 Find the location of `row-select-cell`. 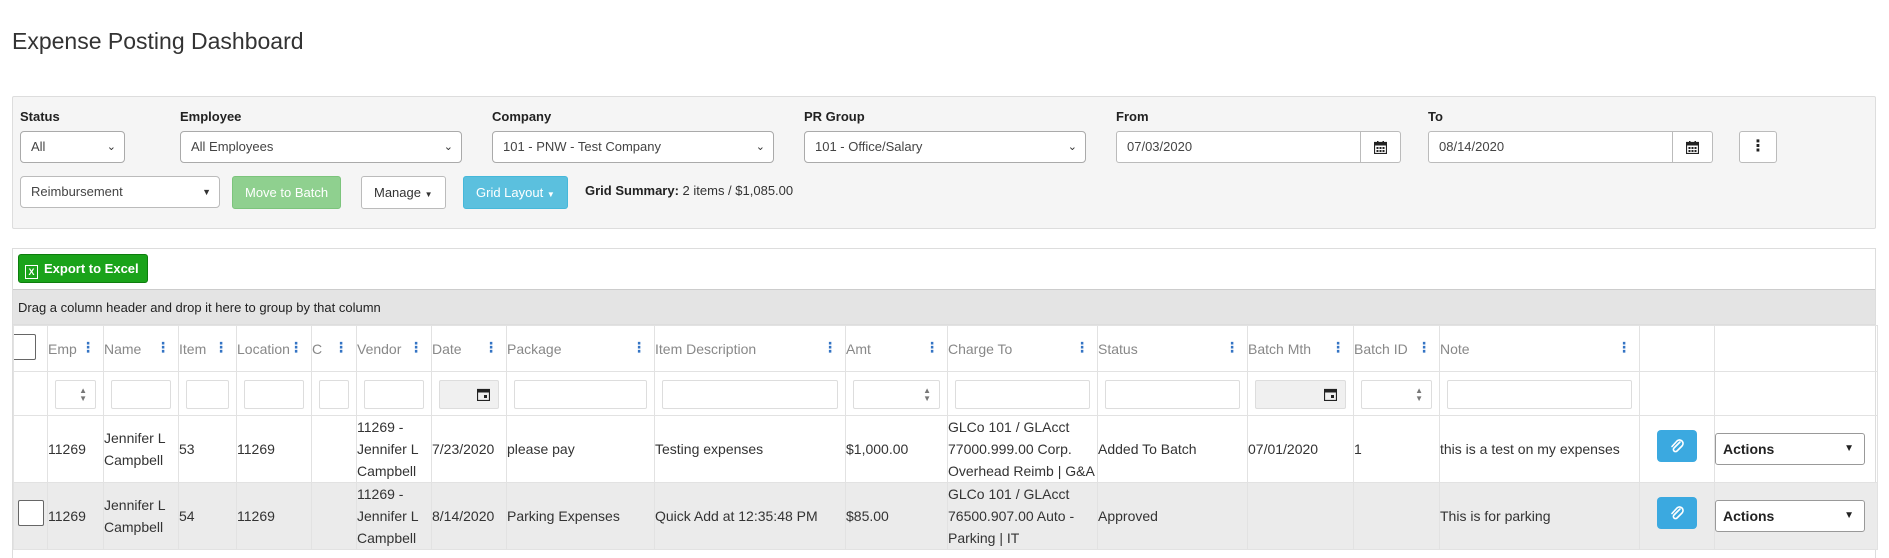

row-select-cell is located at coordinates (30, 449).